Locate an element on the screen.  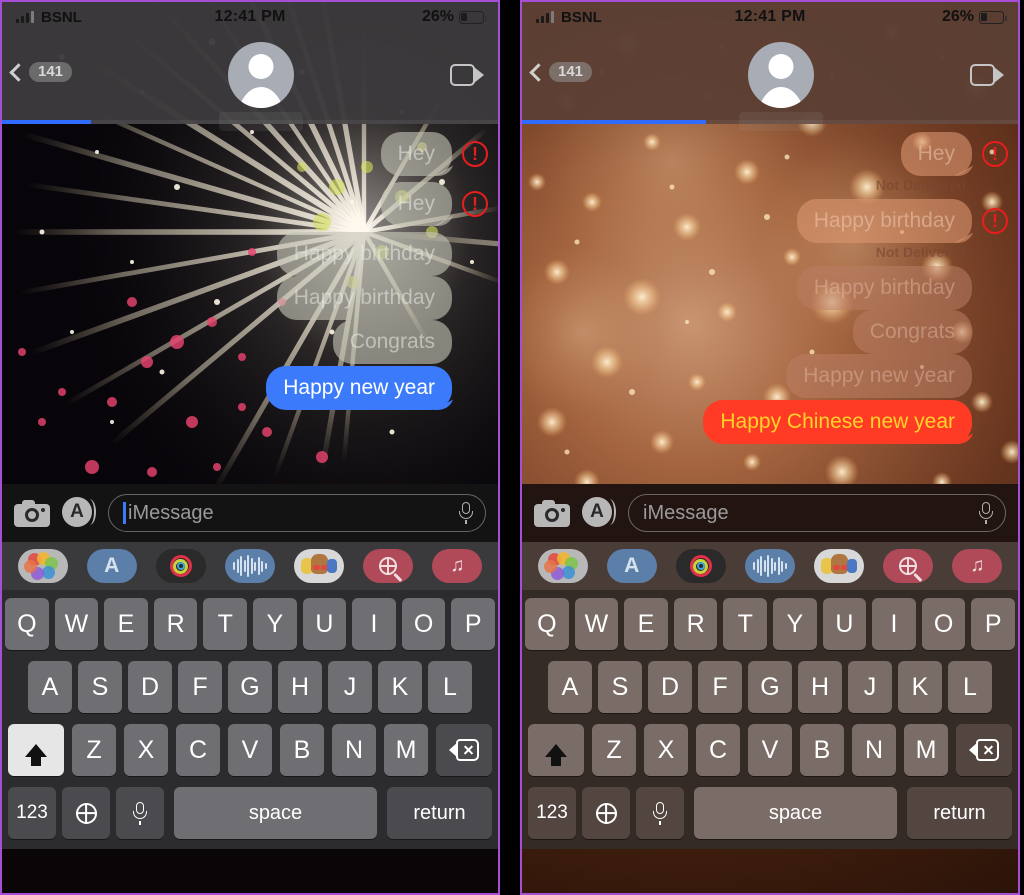
key-v: V is located at coordinates (250, 750).